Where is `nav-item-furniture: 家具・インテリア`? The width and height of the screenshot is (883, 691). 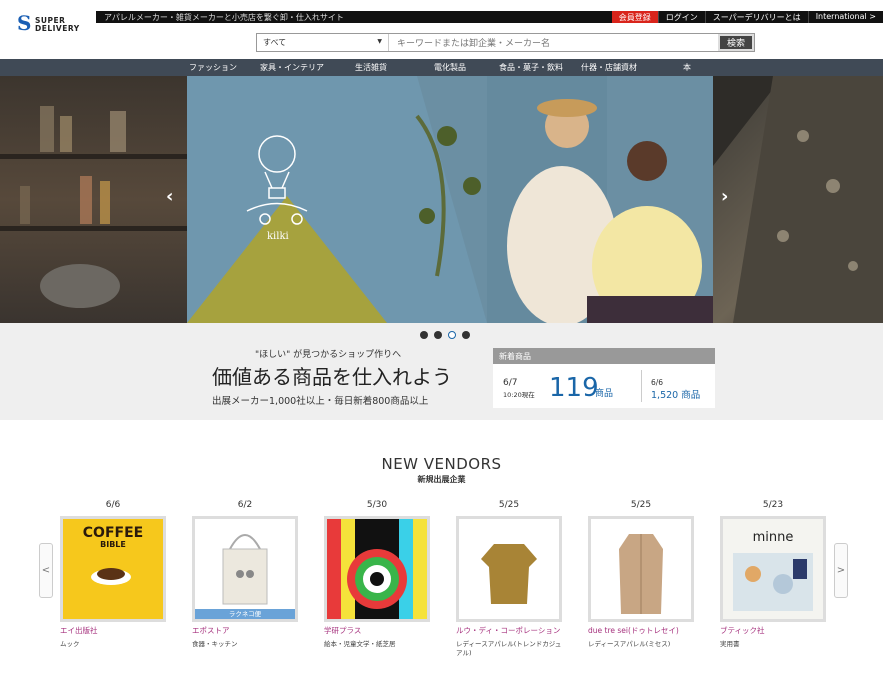
nav-item-furniture: 家具・インテリア is located at coordinates (292, 67).